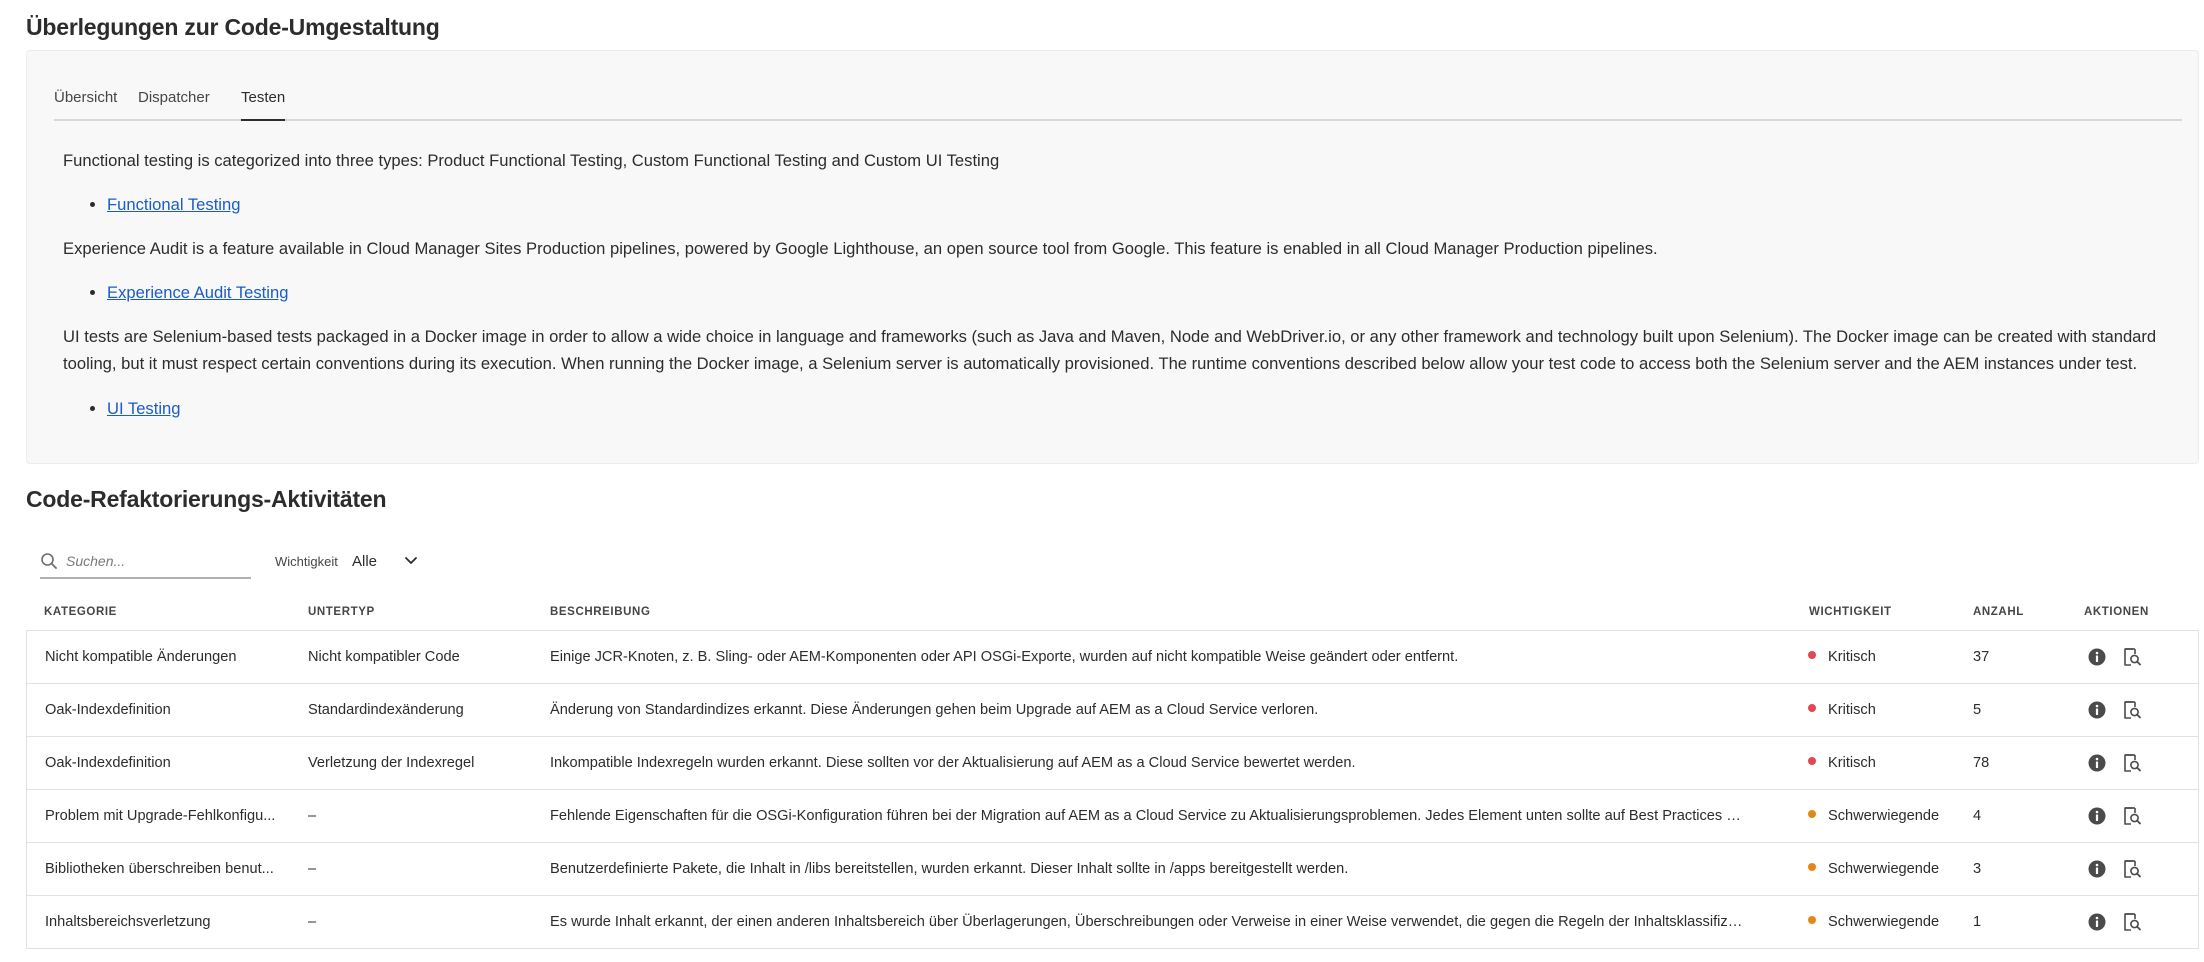  What do you see at coordinates (411, 560) in the screenshot?
I see `chevron-down-icon` at bounding box center [411, 560].